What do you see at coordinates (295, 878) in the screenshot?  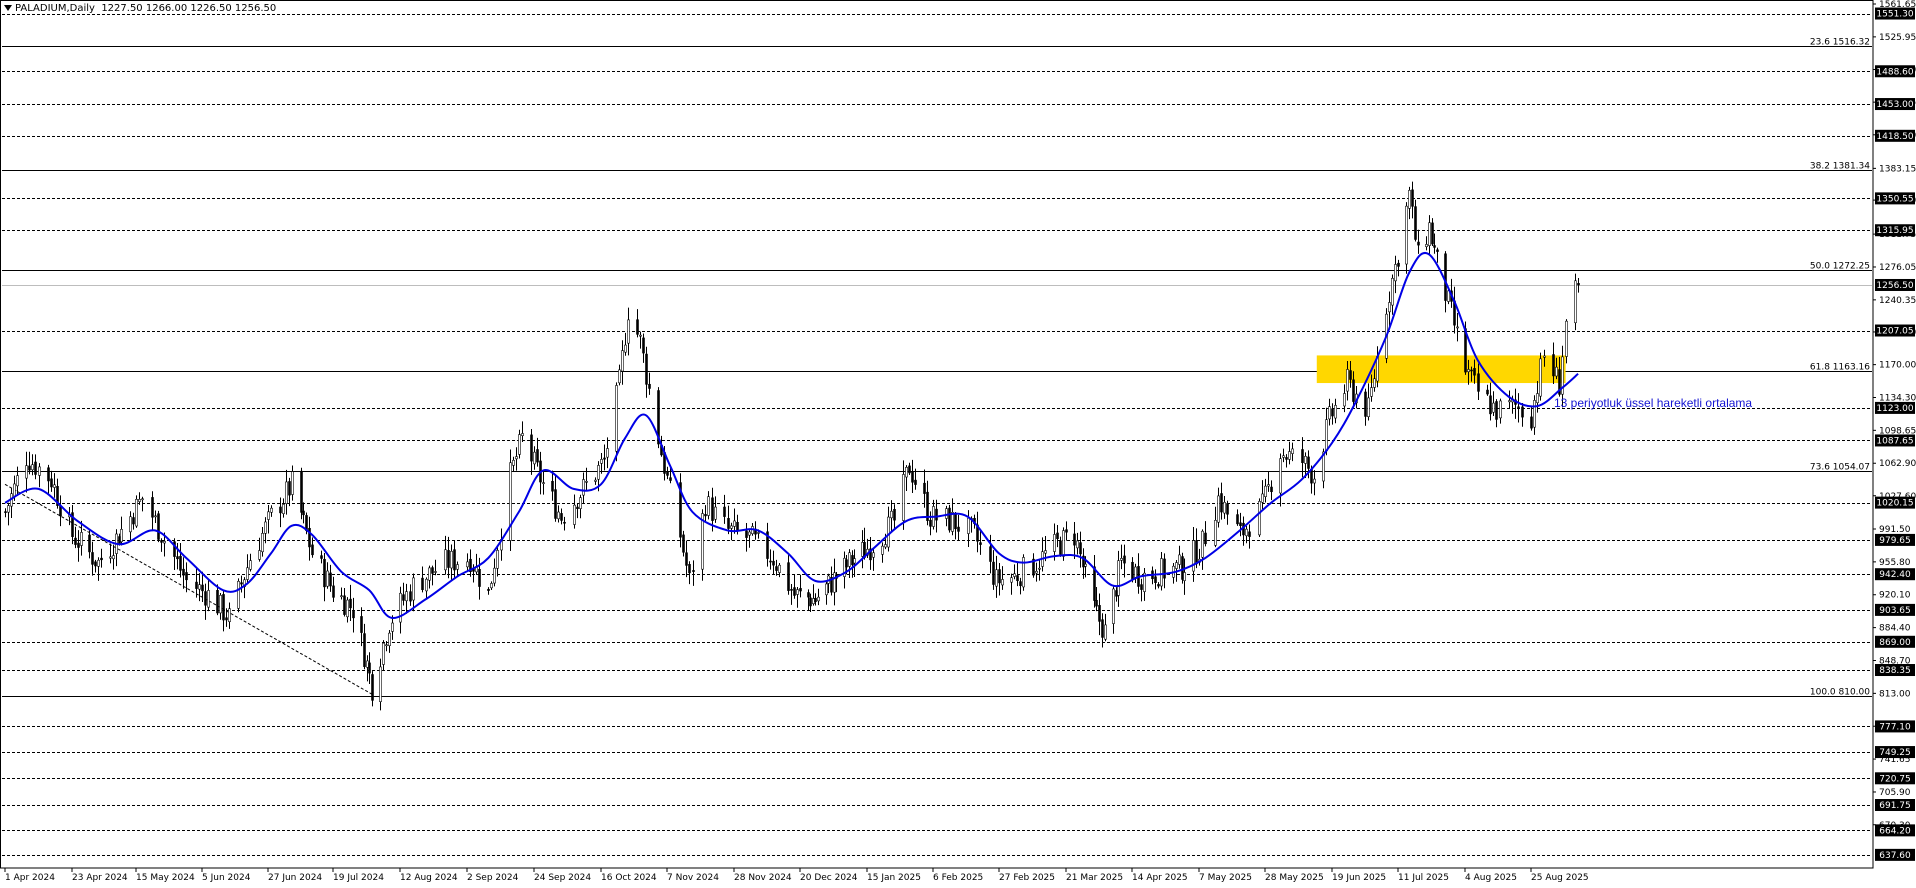 I see `x-tick-label: 27 Jun 2024` at bounding box center [295, 878].